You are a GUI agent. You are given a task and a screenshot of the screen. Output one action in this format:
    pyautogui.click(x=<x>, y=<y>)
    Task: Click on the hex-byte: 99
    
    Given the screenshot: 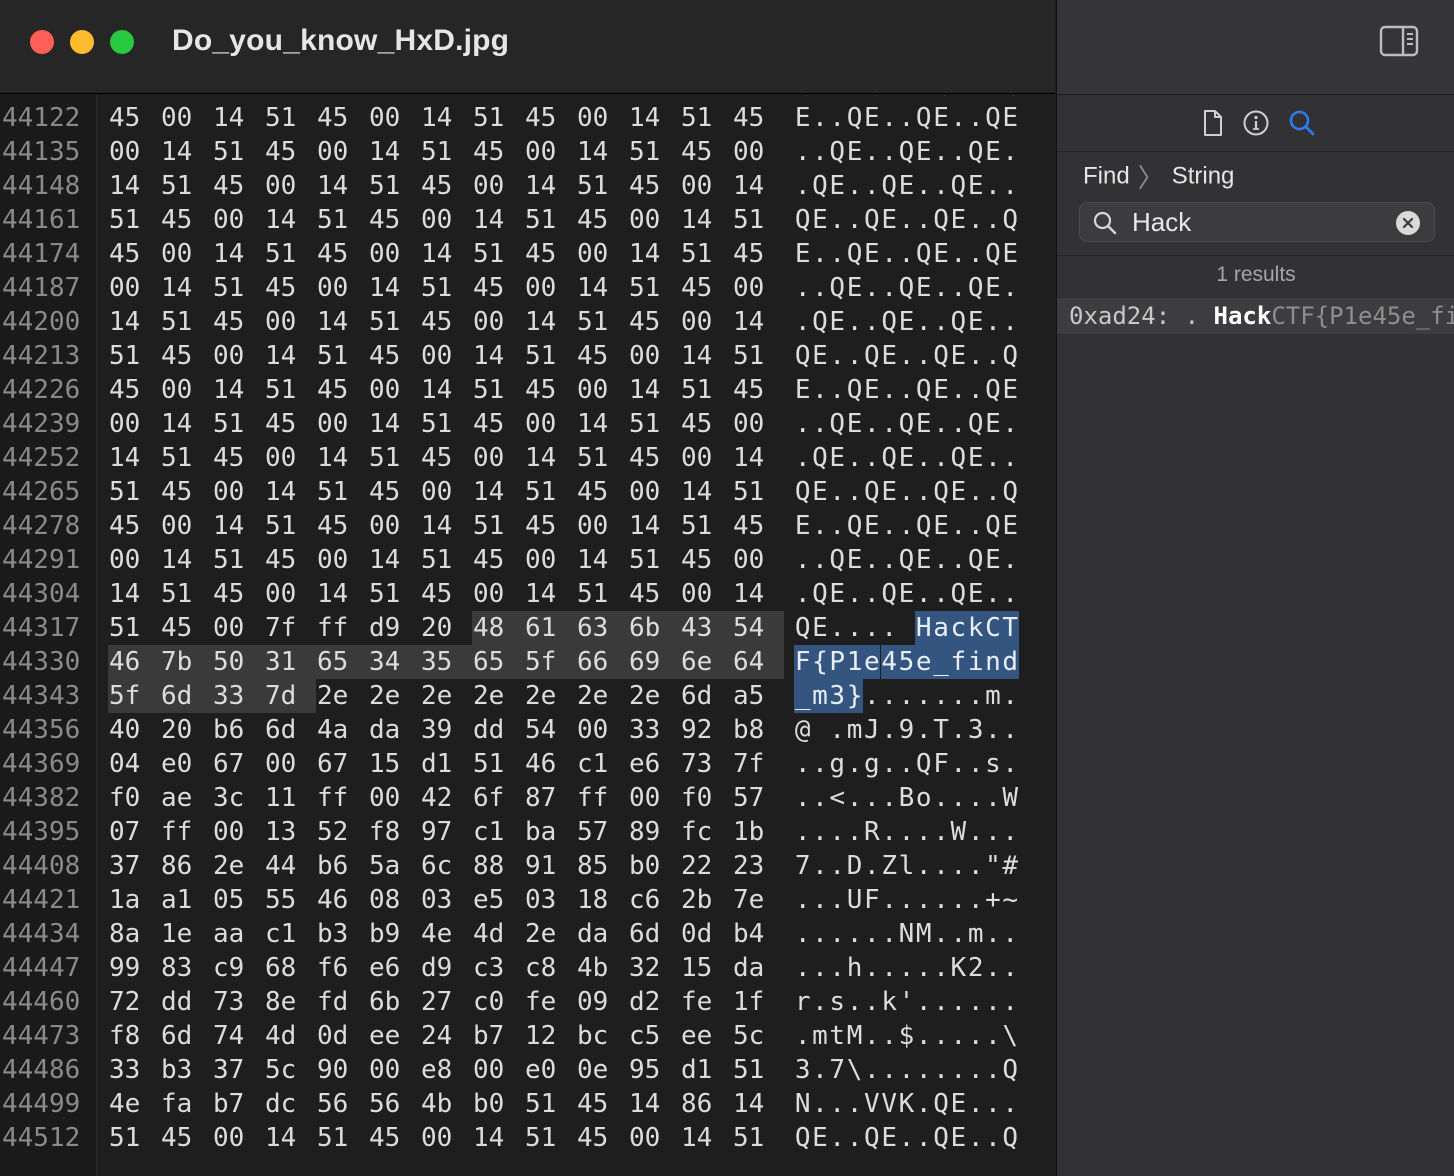 What is the action you would take?
    pyautogui.click(x=134, y=968)
    